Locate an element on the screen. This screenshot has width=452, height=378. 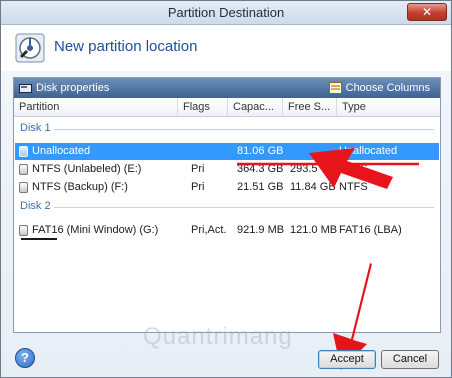
cell-capacity: 81.06 GB is located at coordinates (260, 151).